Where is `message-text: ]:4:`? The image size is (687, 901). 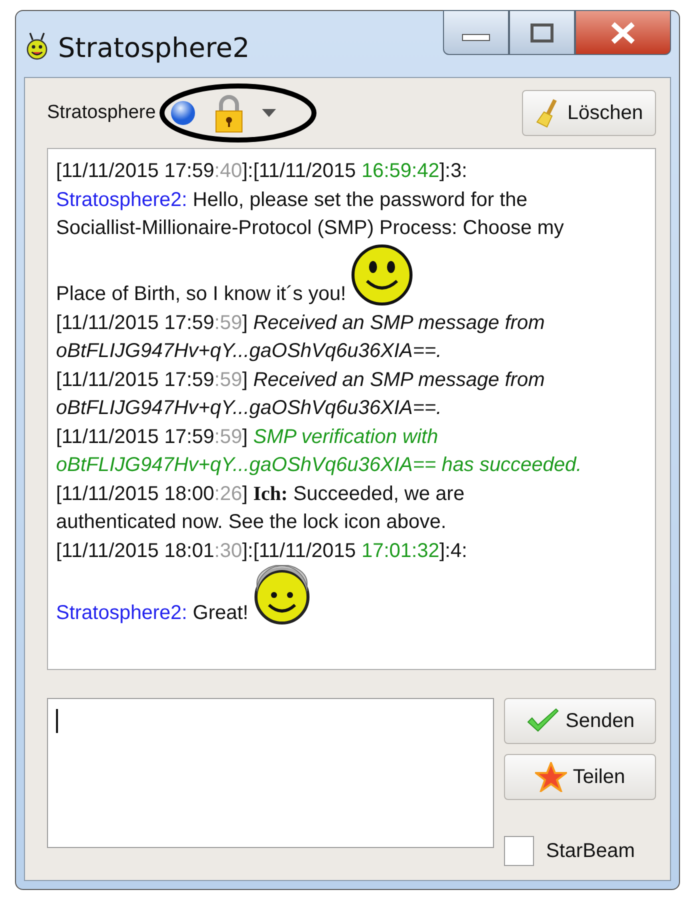 message-text: ]:4: is located at coordinates (453, 551).